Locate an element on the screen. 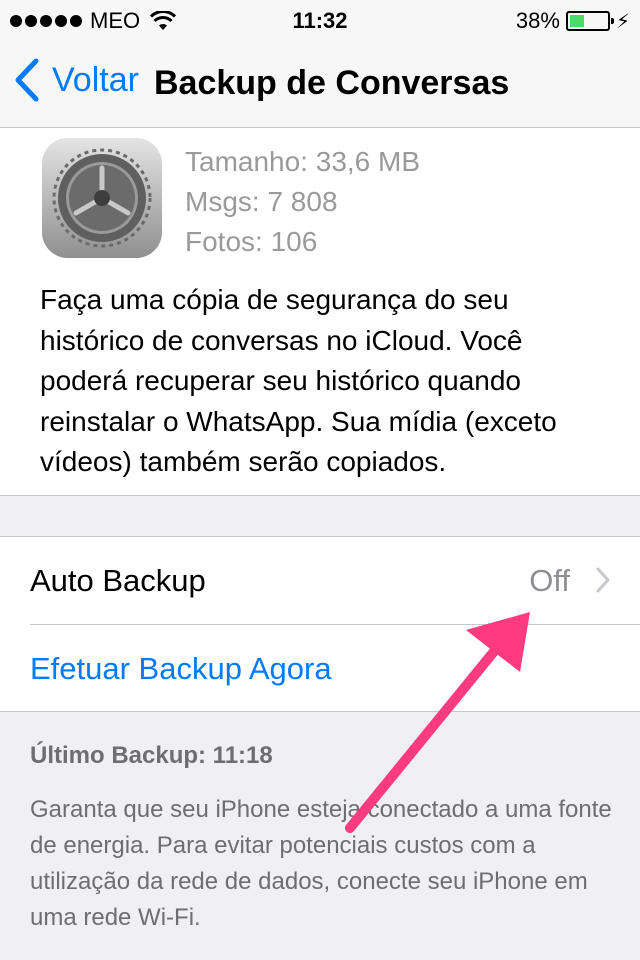 This screenshot has width=640, height=960. settings-gear-icon is located at coordinates (102, 198).